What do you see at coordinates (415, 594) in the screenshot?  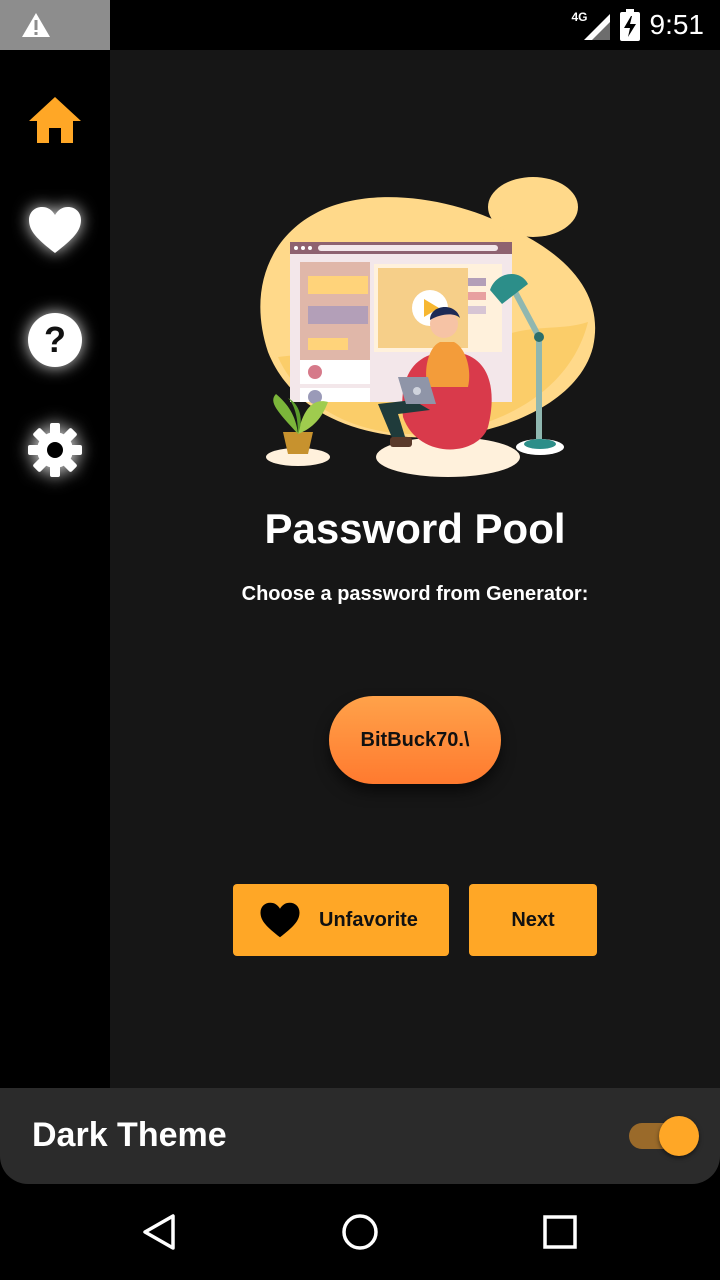 I see `subtitle: Choose a password from Generator:` at bounding box center [415, 594].